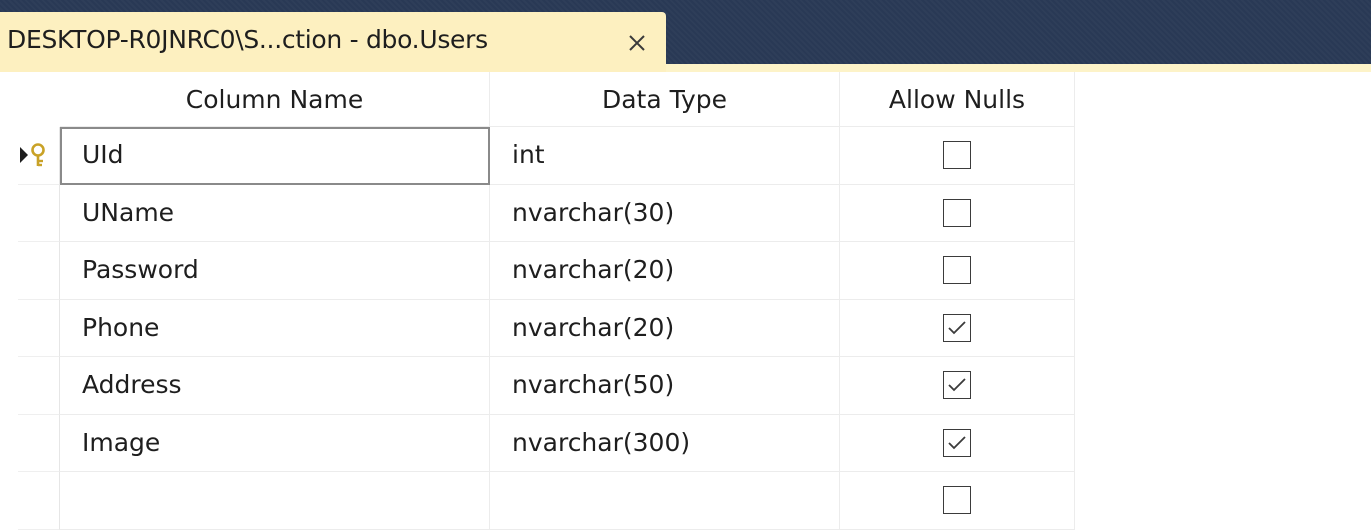 This screenshot has width=1371, height=531. What do you see at coordinates (275, 328) in the screenshot?
I see `column-name-cell: Phone` at bounding box center [275, 328].